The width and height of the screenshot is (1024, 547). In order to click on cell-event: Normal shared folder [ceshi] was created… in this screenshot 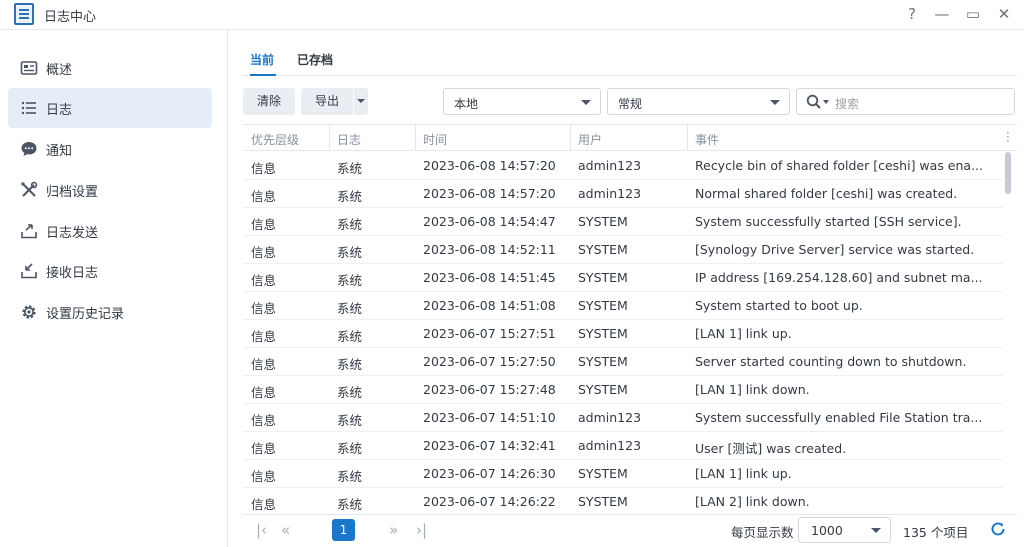, I will do `click(826, 193)`.